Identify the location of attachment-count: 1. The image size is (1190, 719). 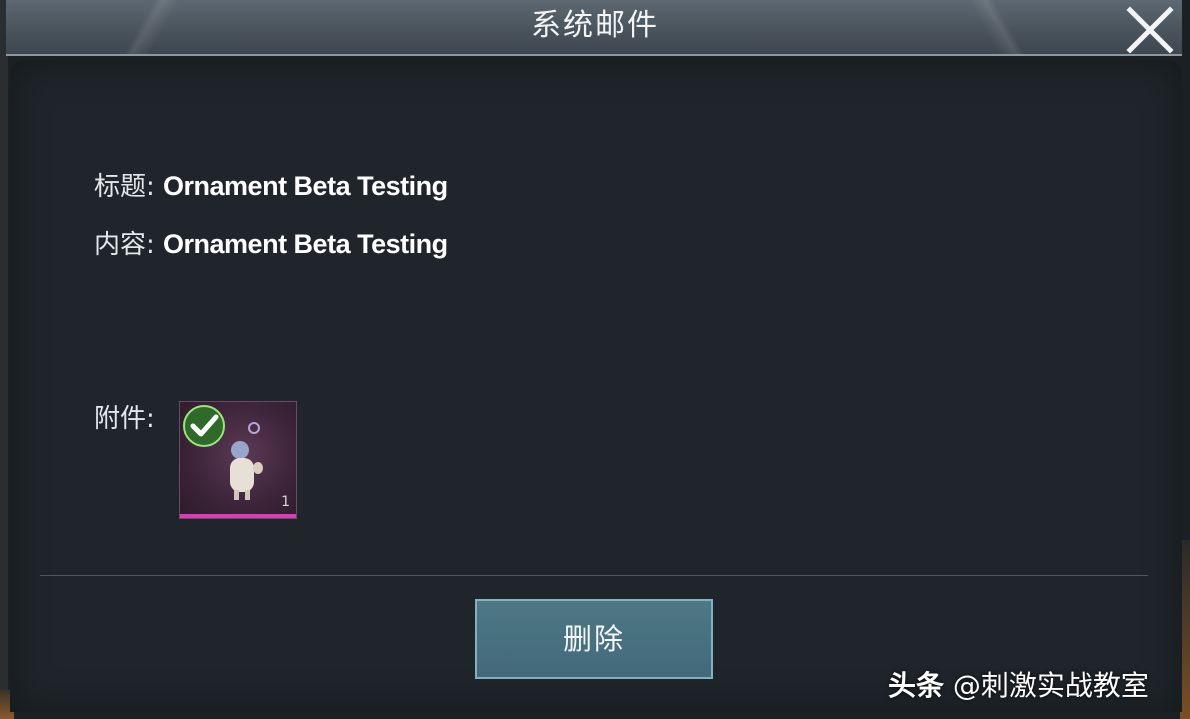
(285, 502).